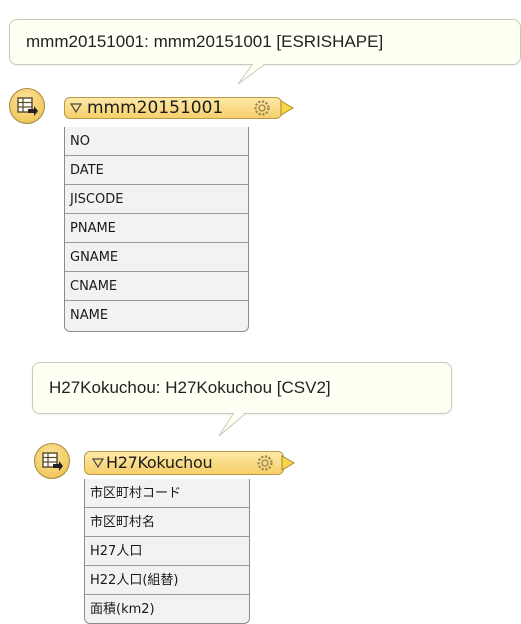 Image resolution: width=521 pixels, height=624 pixels. I want to click on attribute-list: 市区町村コード 市区町村名 H27人口 H22人口(組替) 面積(km2), so click(167, 551).